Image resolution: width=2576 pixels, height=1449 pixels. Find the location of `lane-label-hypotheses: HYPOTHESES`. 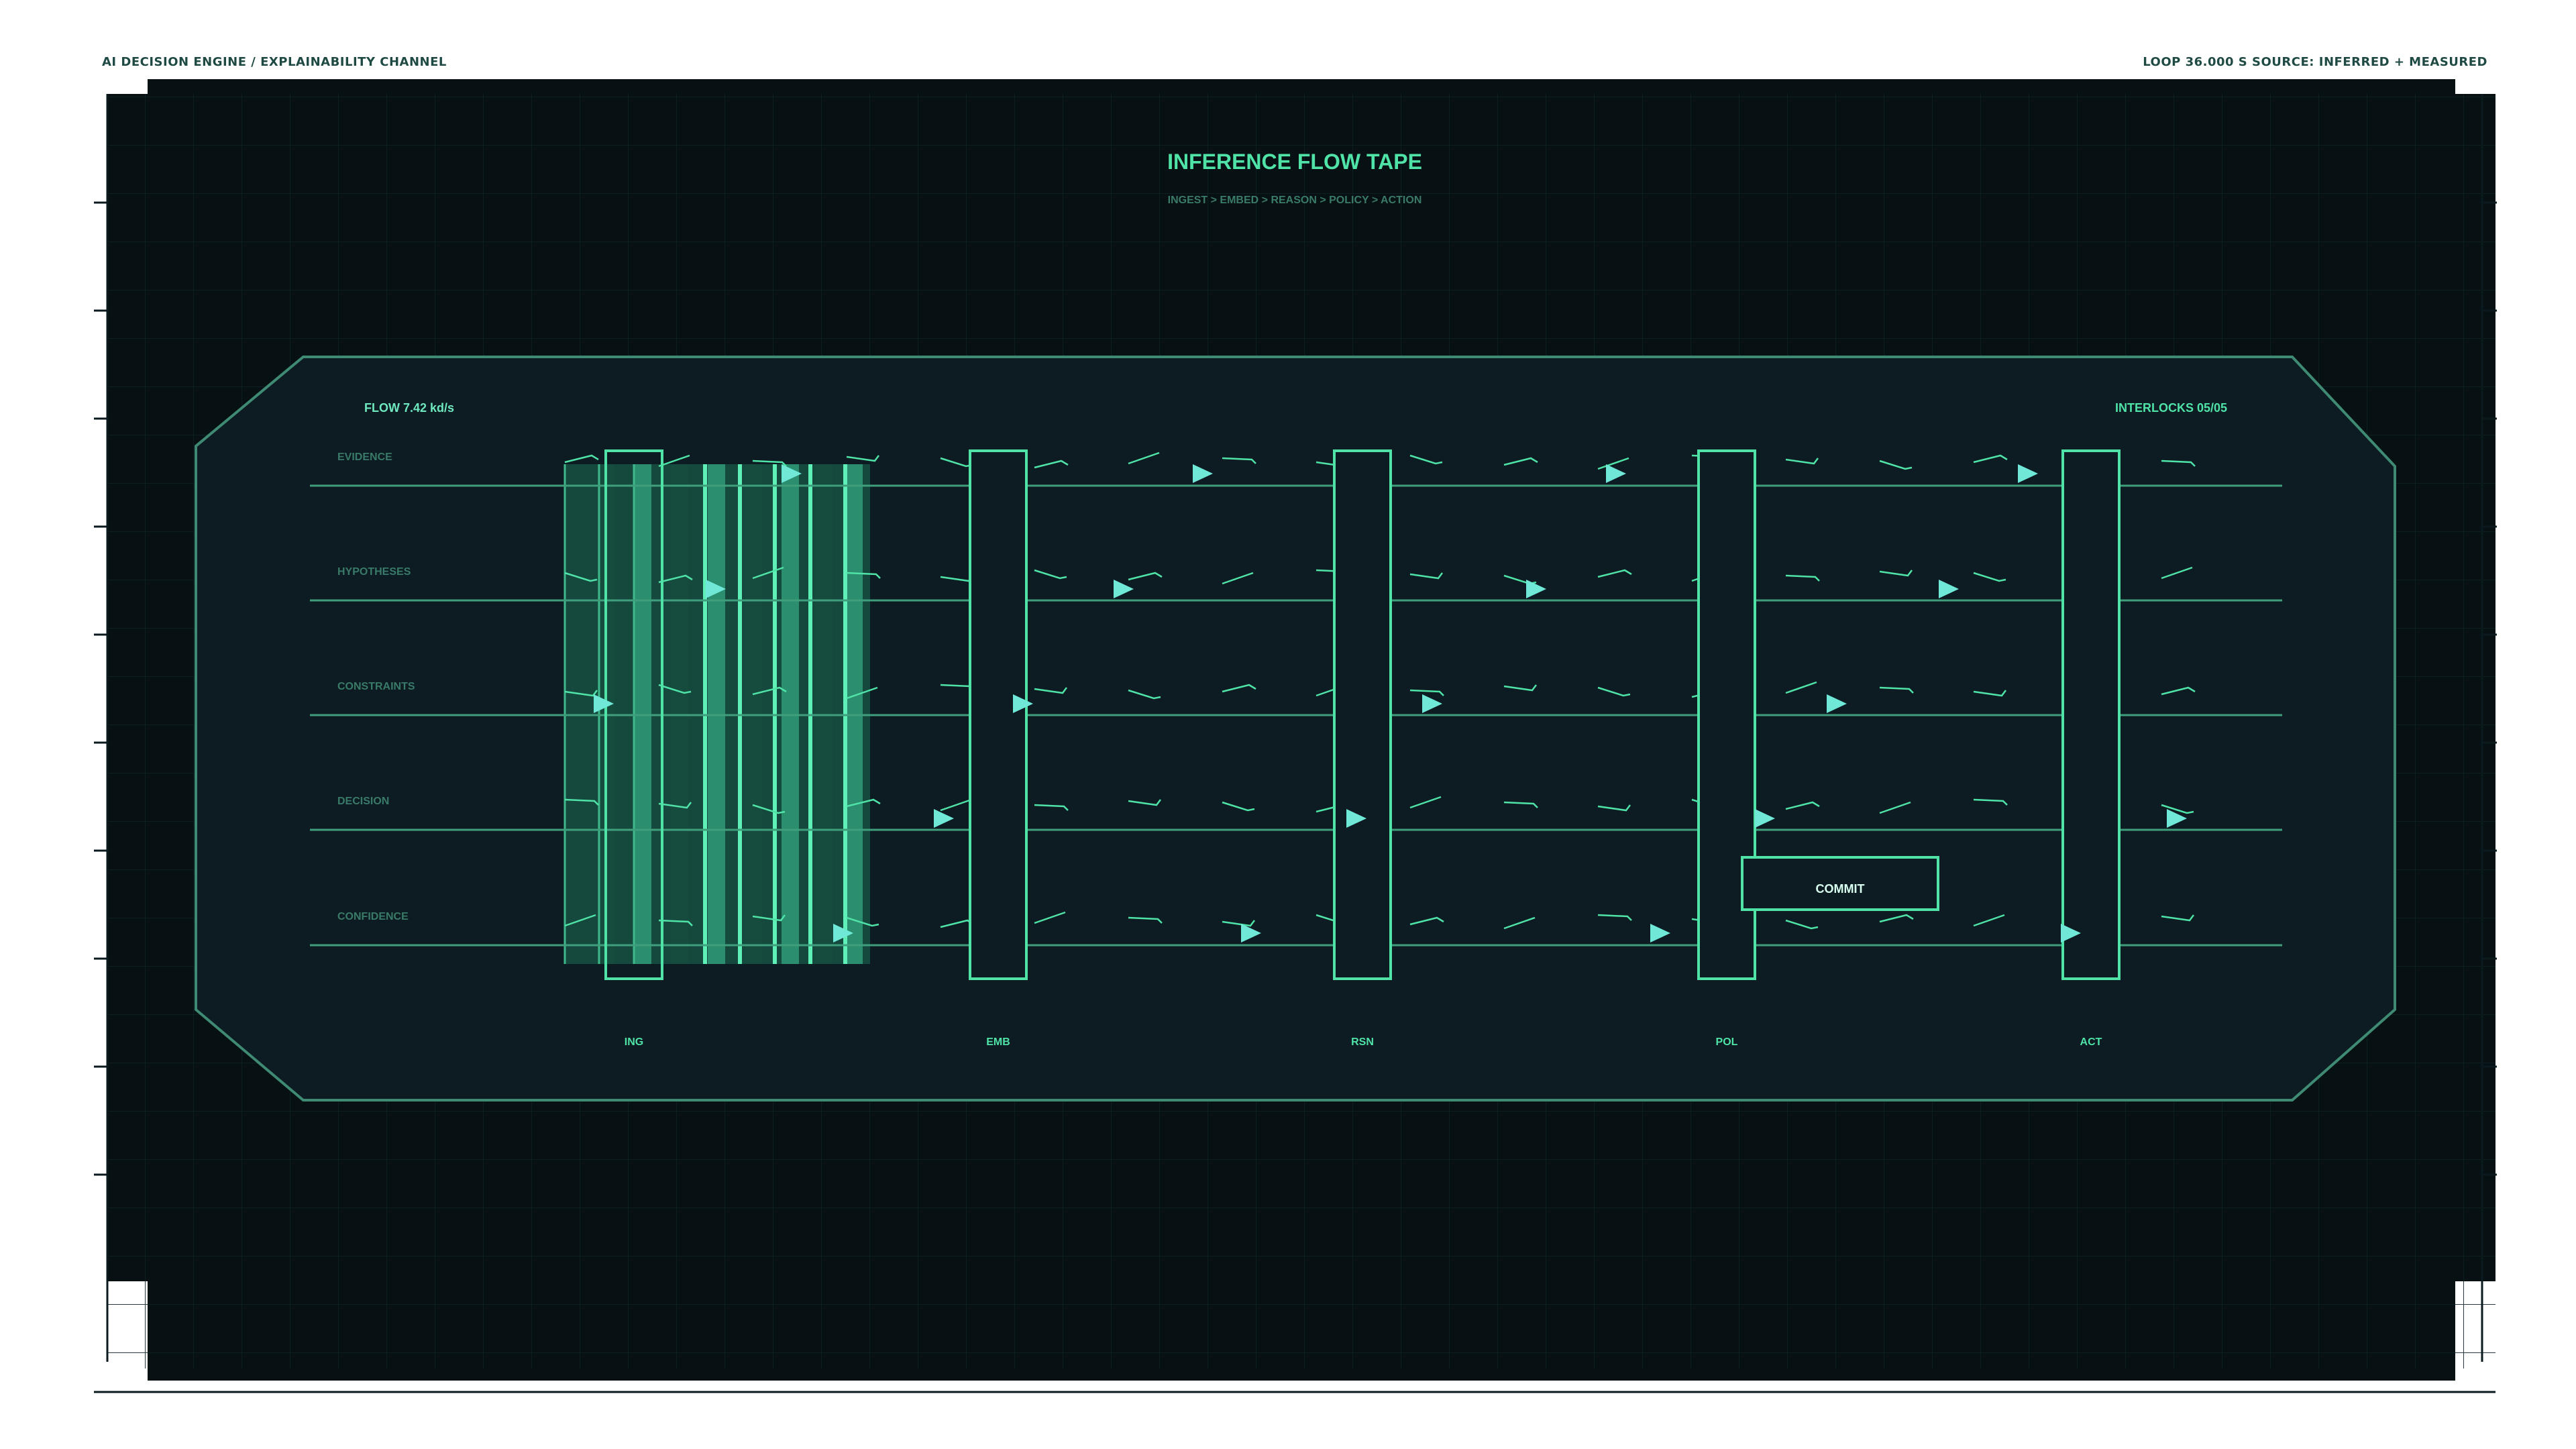

lane-label-hypotheses: HYPOTHESES is located at coordinates (374, 572).